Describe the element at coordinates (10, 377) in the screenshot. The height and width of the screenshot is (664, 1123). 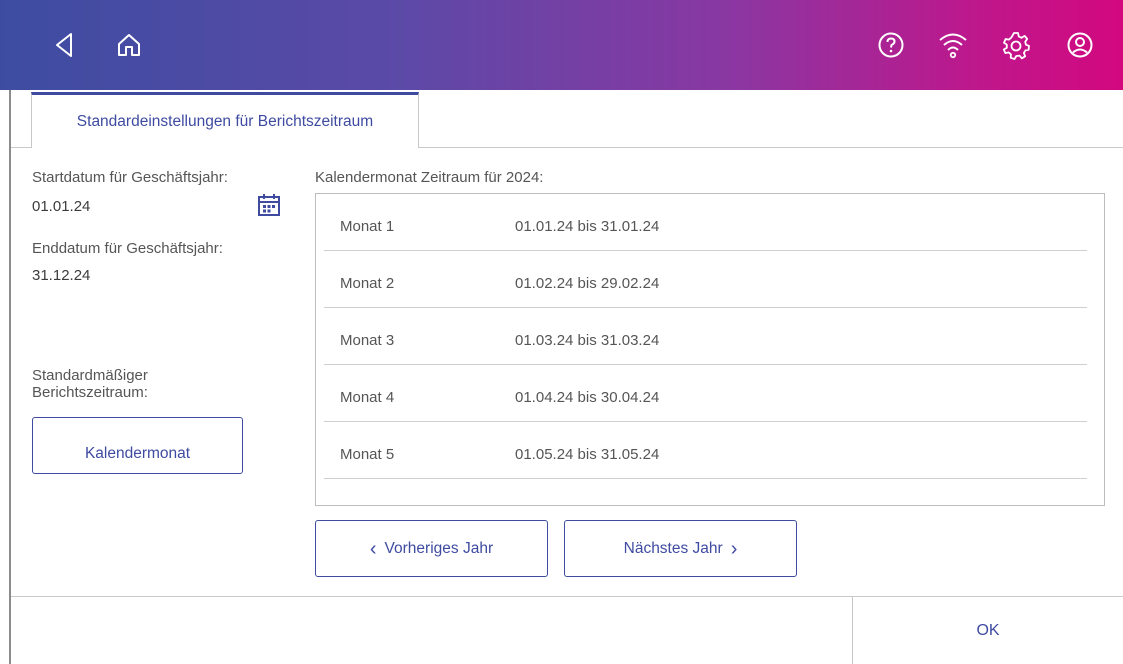
I see `frame-border` at that location.